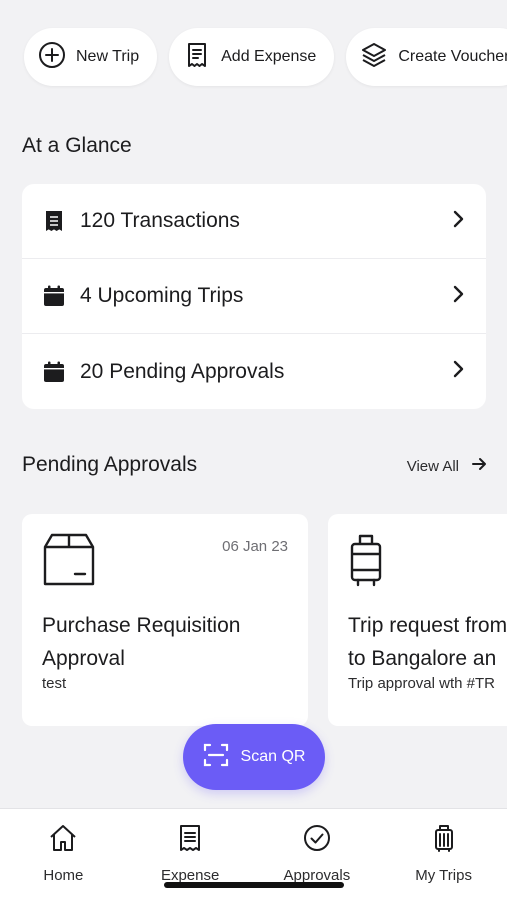 The width and height of the screenshot is (507, 900). Describe the element at coordinates (63, 875) in the screenshot. I see `nav-label: Home` at that location.